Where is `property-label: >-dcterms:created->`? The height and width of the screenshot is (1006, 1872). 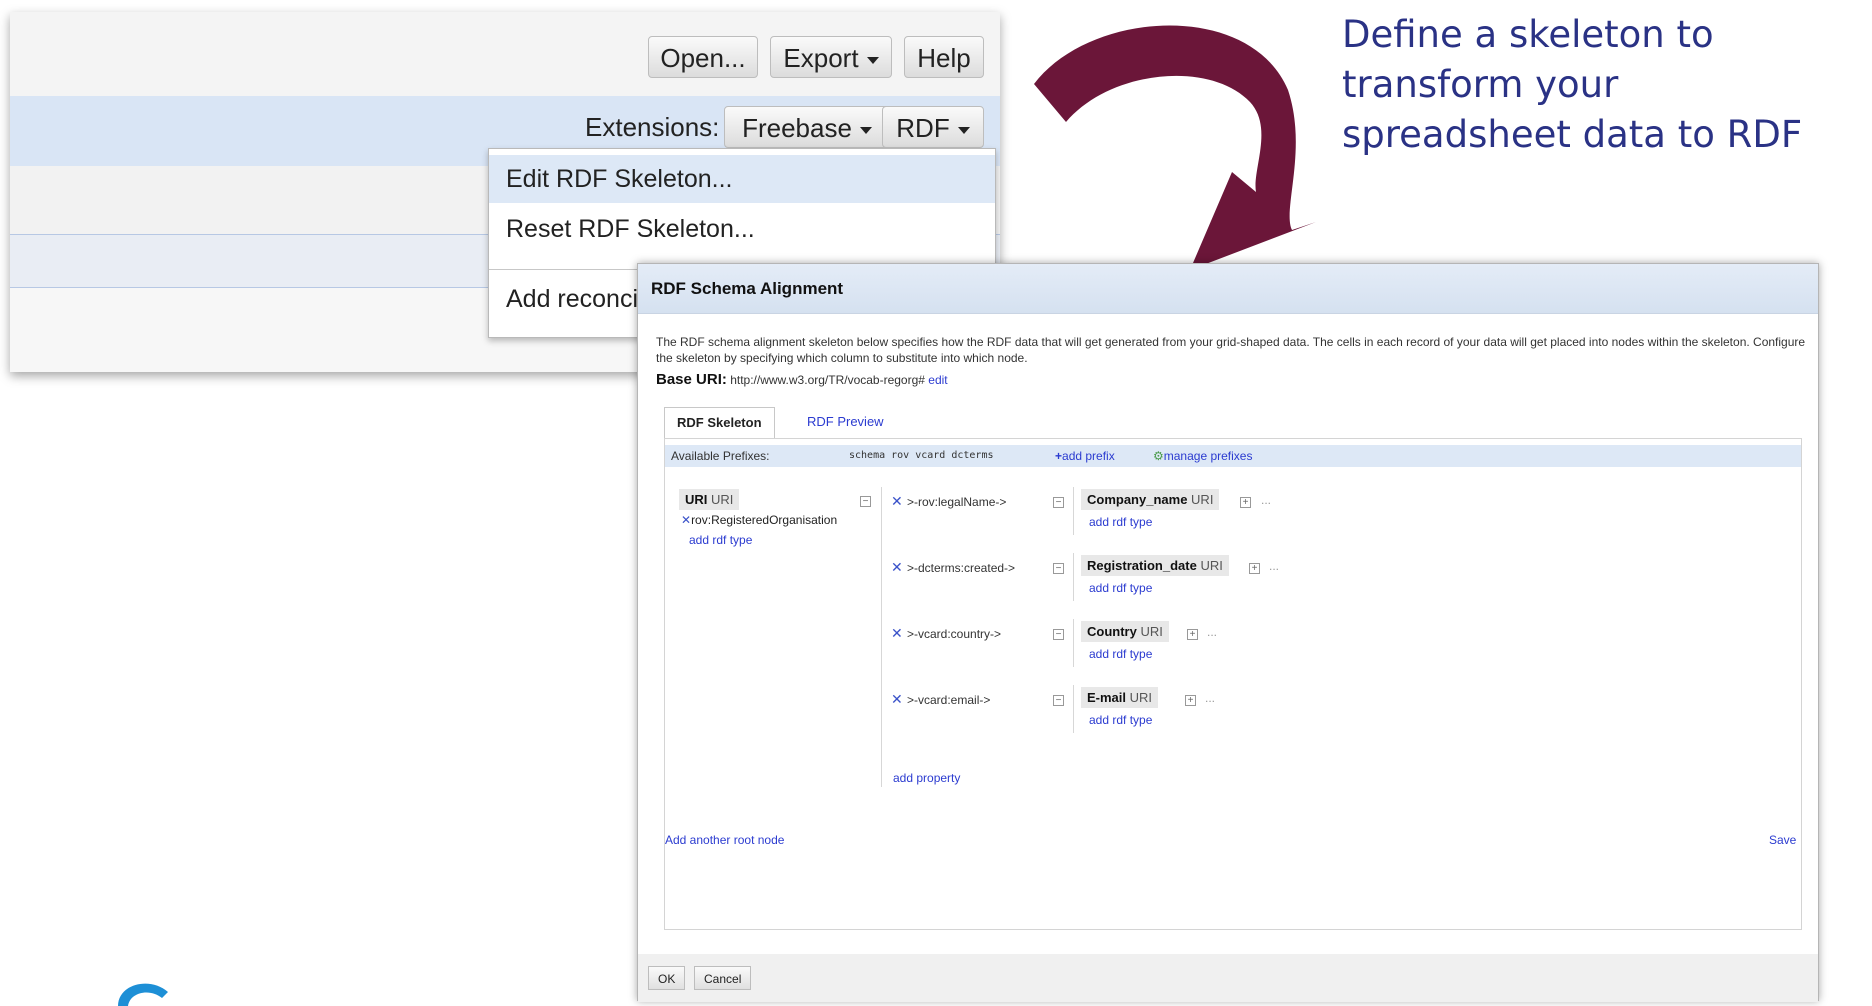
property-label: >-dcterms:created-> is located at coordinates (961, 568).